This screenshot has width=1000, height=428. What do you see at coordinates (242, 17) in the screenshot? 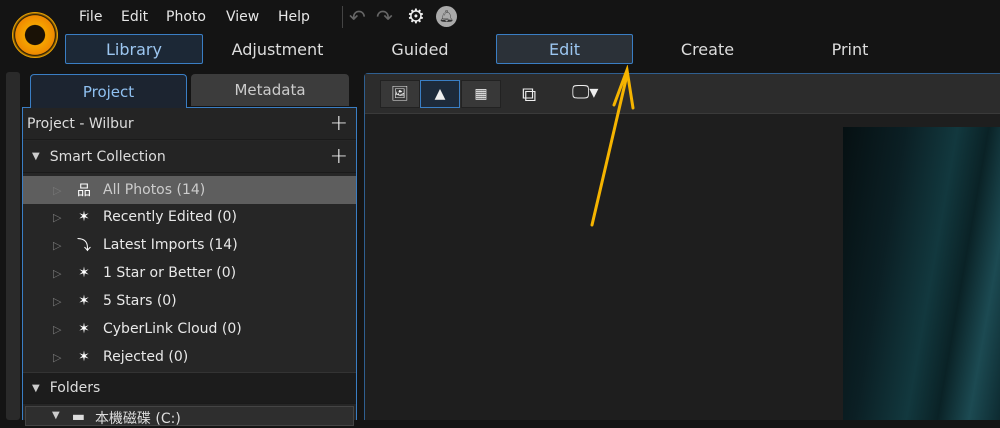
I see `menu-view: View` at bounding box center [242, 17].